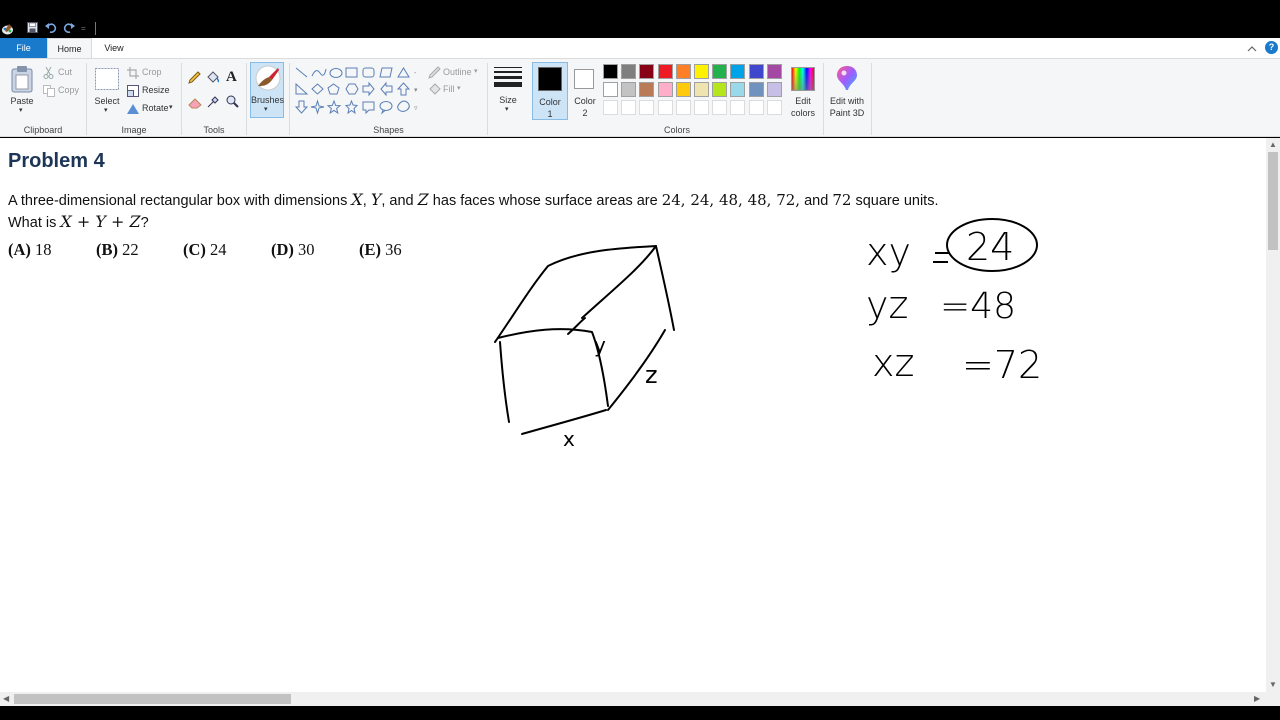 This screenshot has height=720, width=1280. I want to click on paste-dropdown-icon: ▾, so click(21, 110).